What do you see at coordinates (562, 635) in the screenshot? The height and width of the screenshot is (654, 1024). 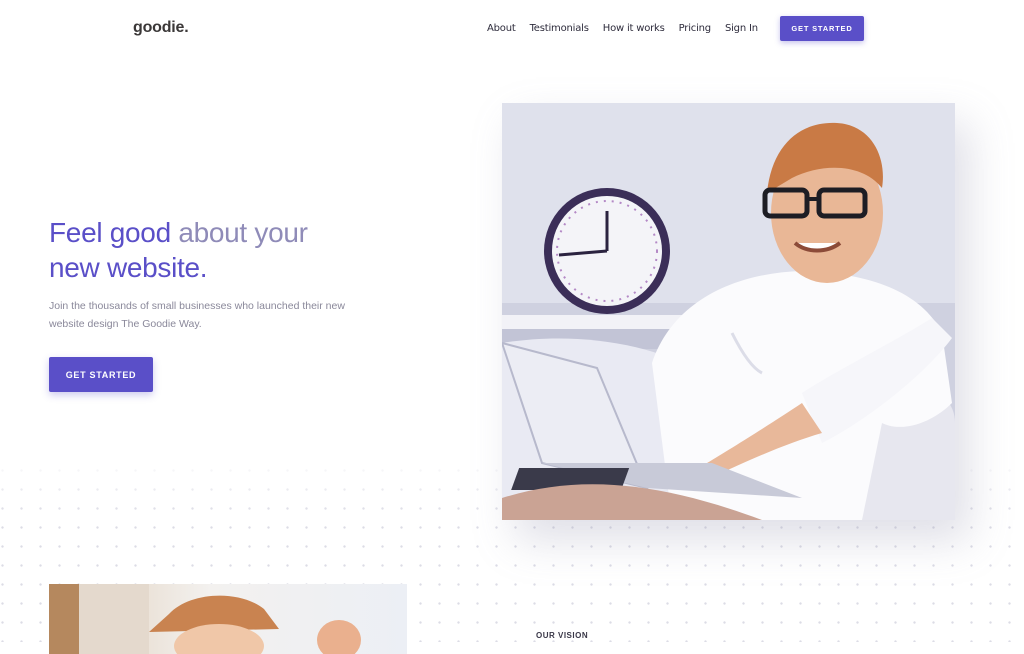 I see `our-vision-eyebrow: OUR VISION` at bounding box center [562, 635].